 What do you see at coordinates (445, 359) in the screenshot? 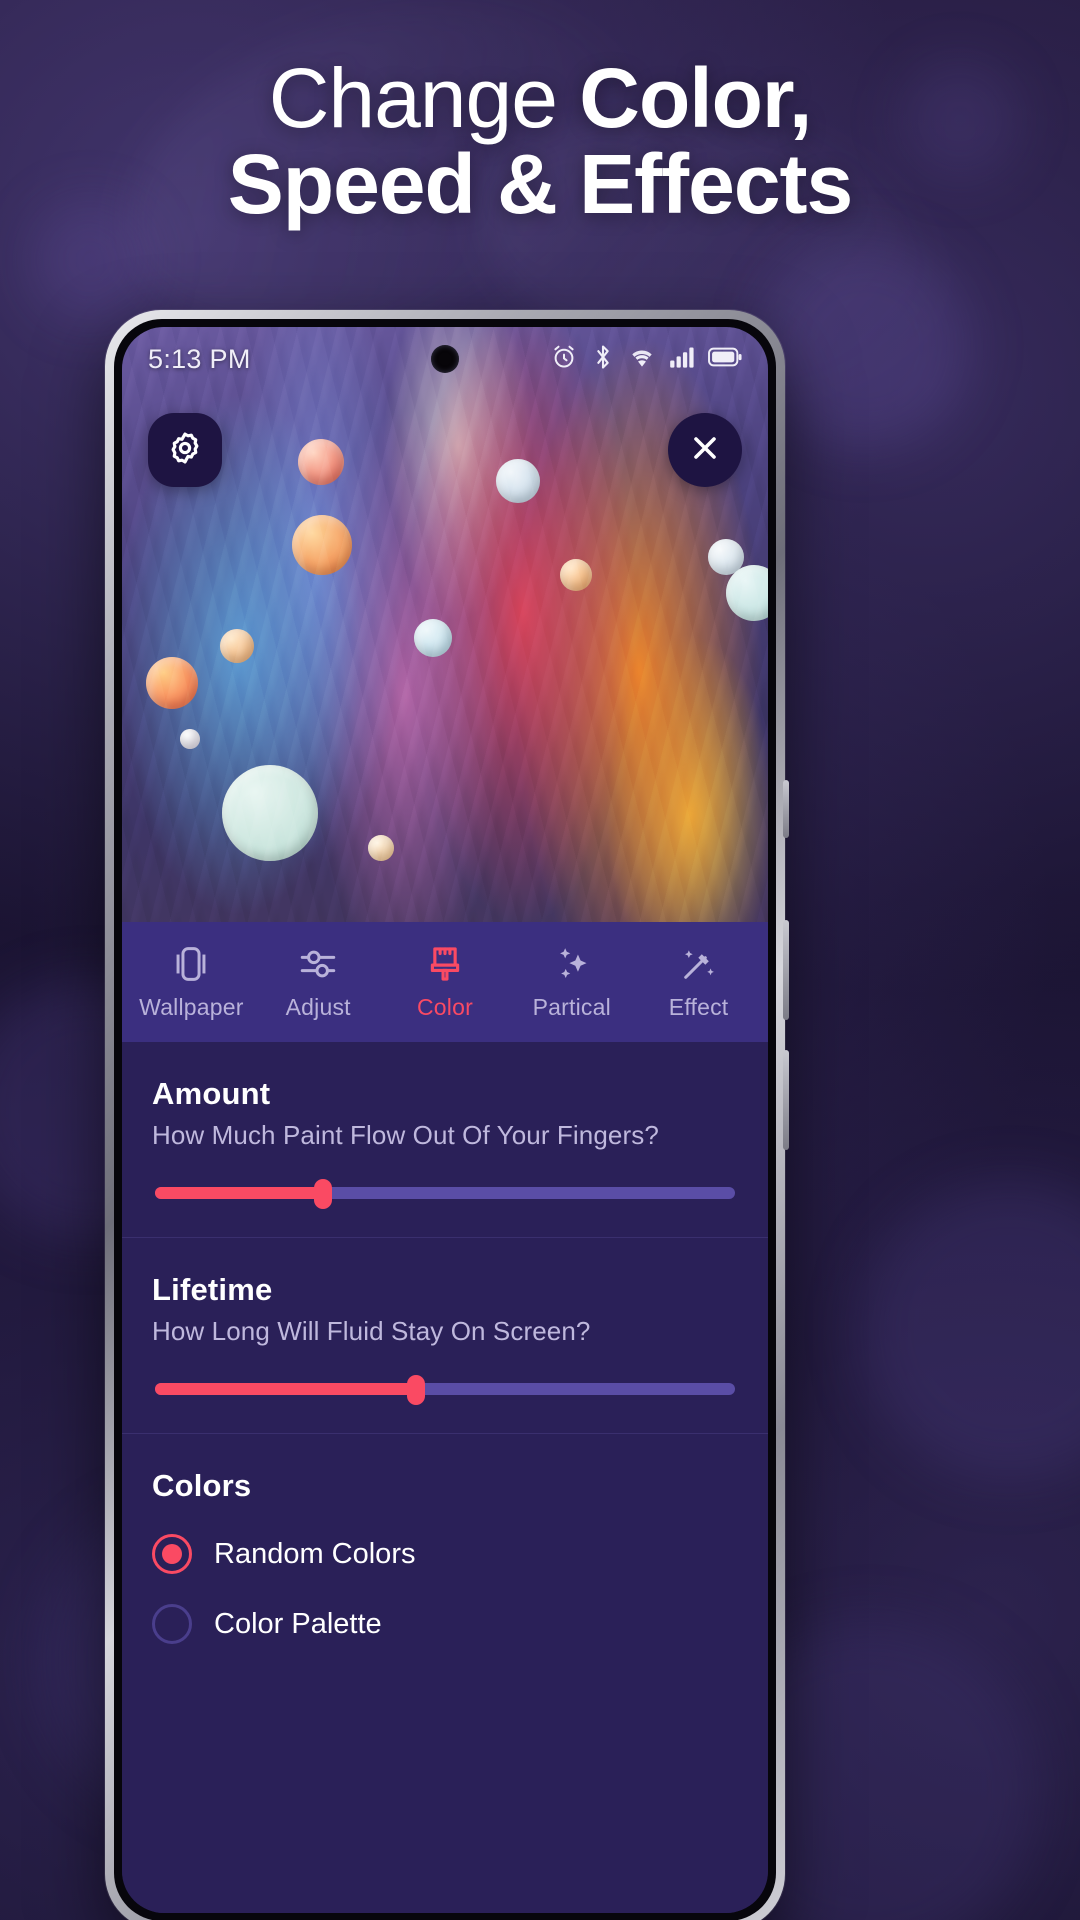
I see `camera-punch-hole` at bounding box center [445, 359].